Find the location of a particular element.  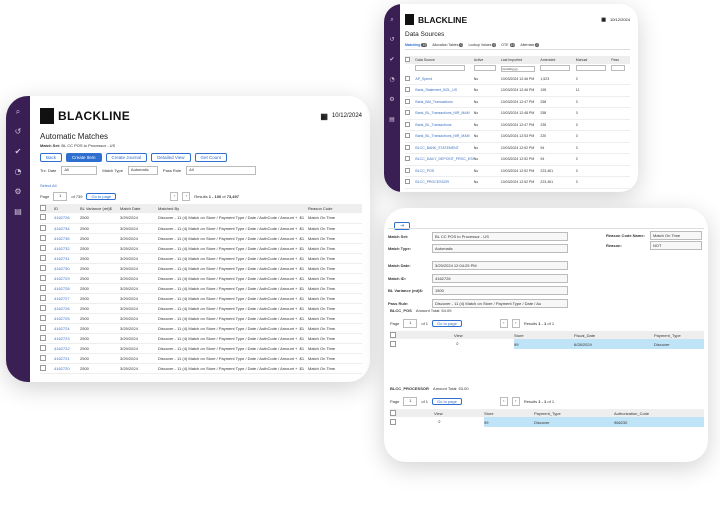

row-id: 4162721 is located at coordinates (67, 358).